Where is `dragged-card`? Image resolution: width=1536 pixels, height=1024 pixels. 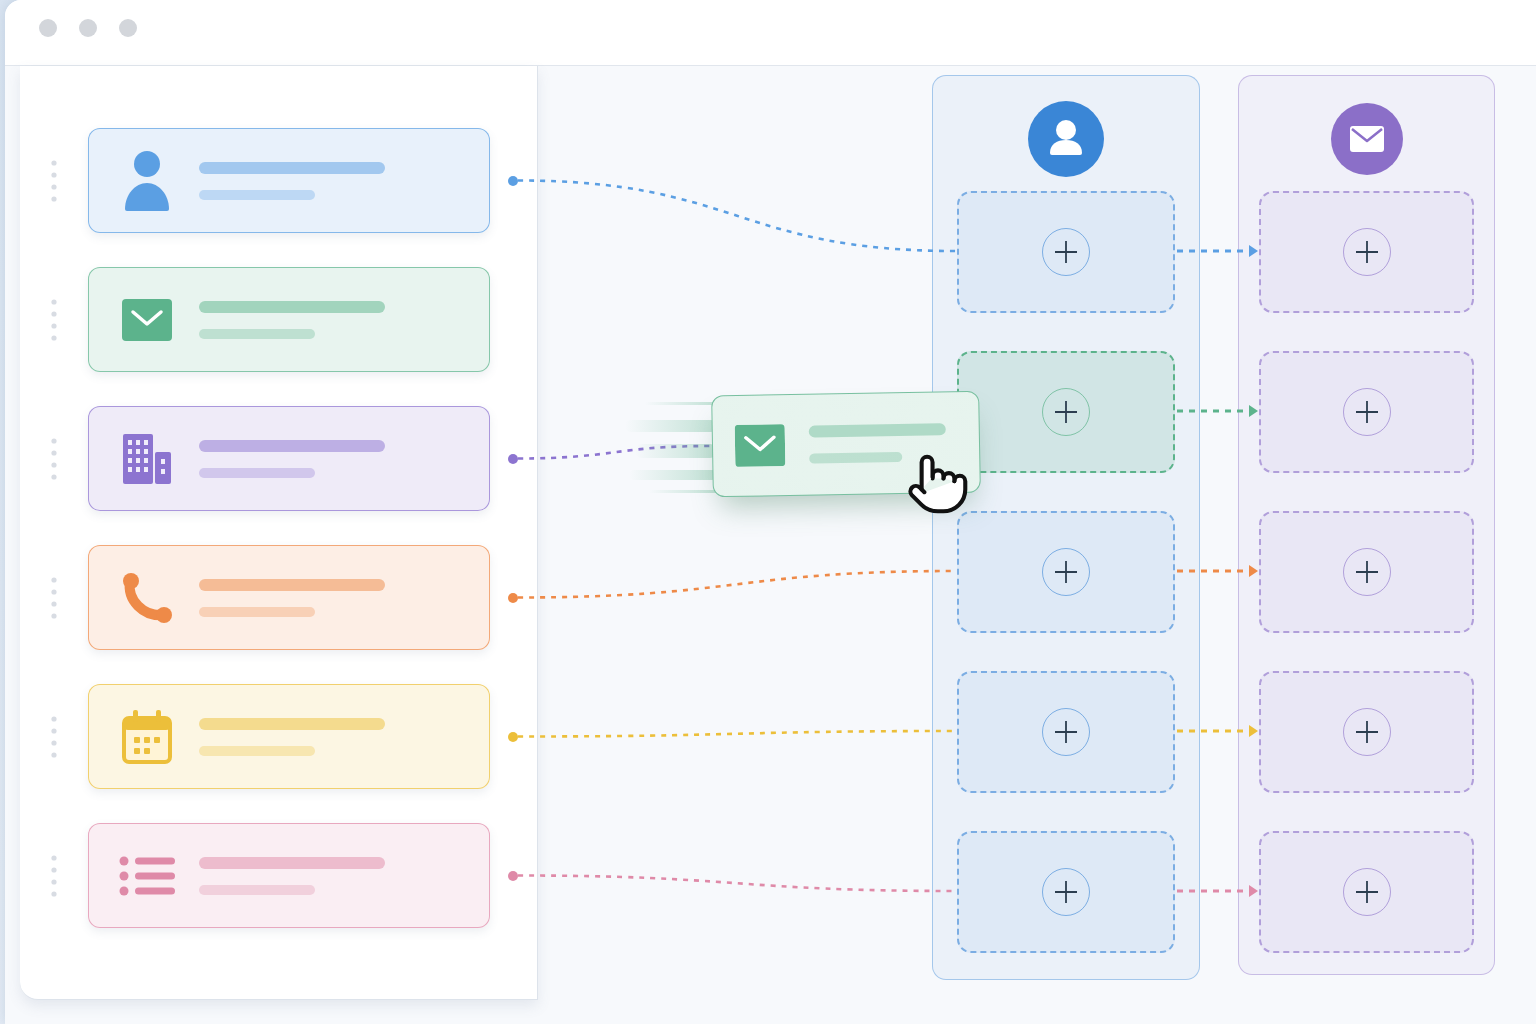
dragged-card is located at coordinates (846, 444).